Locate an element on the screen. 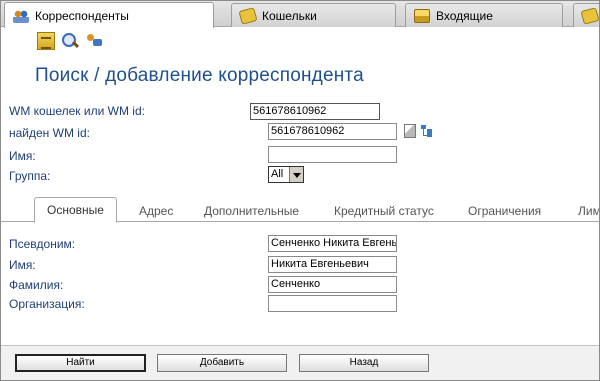 The image size is (600, 381). surname-input: Сенченко is located at coordinates (332, 284).